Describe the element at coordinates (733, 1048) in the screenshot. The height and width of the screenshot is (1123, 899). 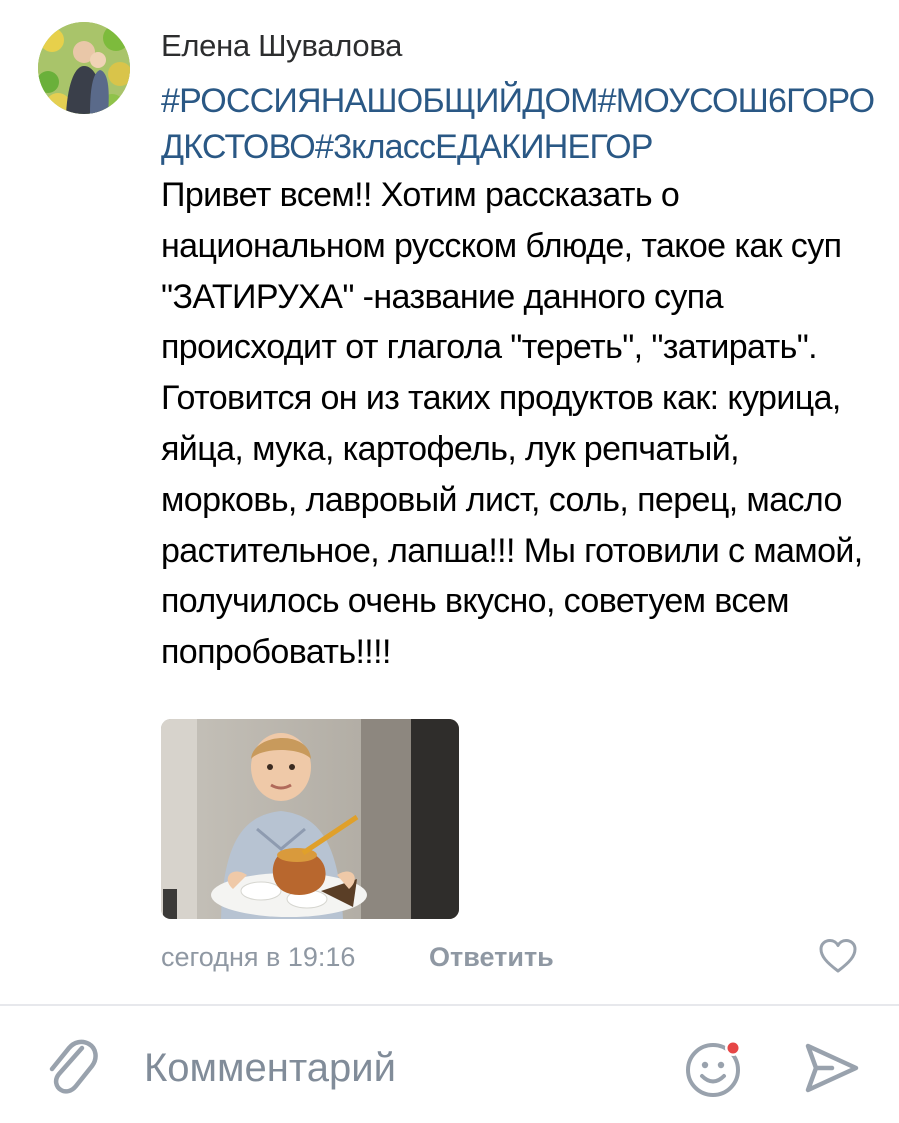
I see `notification-dot` at that location.